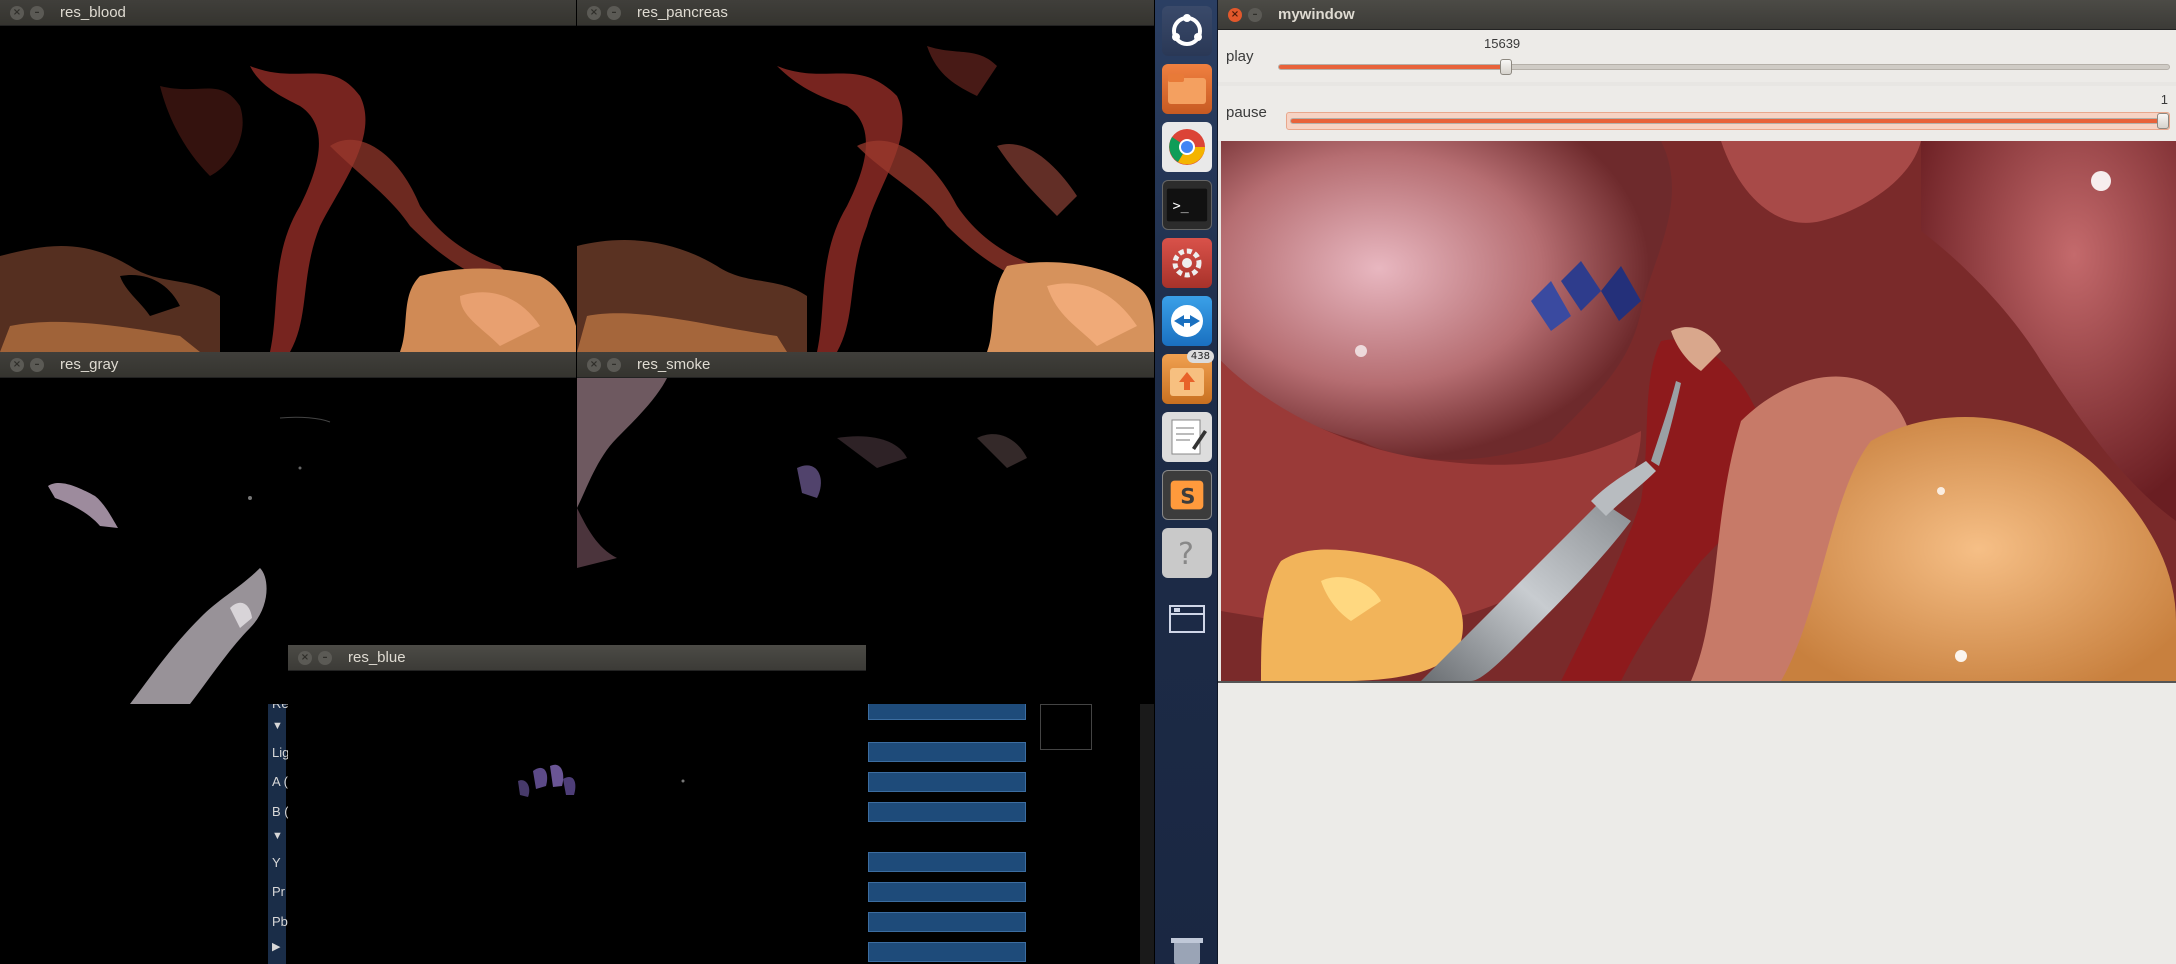 The height and width of the screenshot is (964, 2176). What do you see at coordinates (89, 364) in the screenshot?
I see `window-title: res_gray` at bounding box center [89, 364].